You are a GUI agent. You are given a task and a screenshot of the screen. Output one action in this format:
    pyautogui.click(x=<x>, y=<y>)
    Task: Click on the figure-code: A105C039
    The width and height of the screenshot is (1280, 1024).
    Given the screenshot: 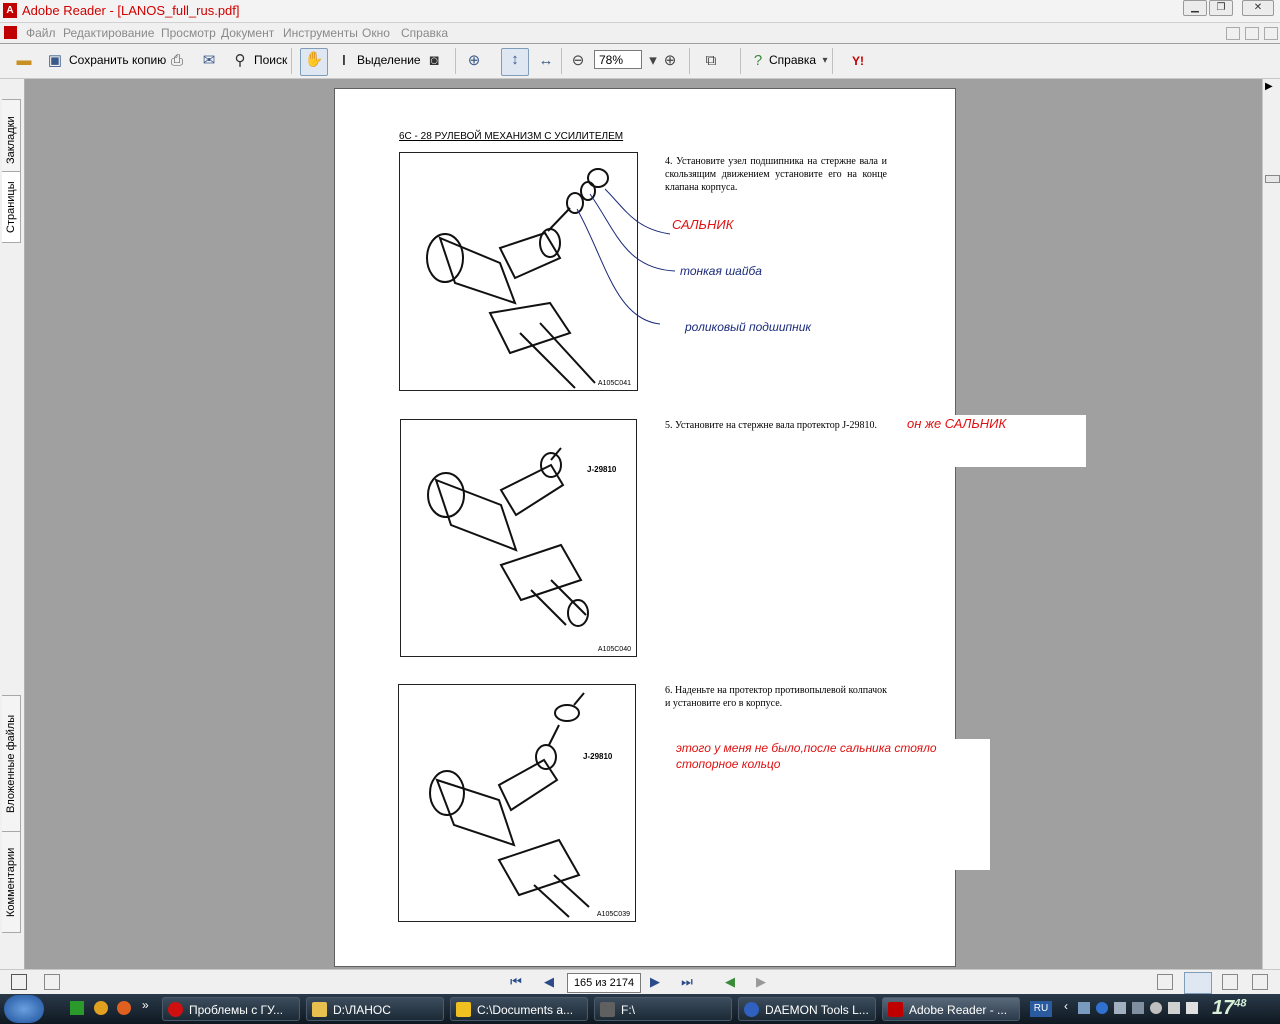 What is the action you would take?
    pyautogui.click(x=613, y=914)
    